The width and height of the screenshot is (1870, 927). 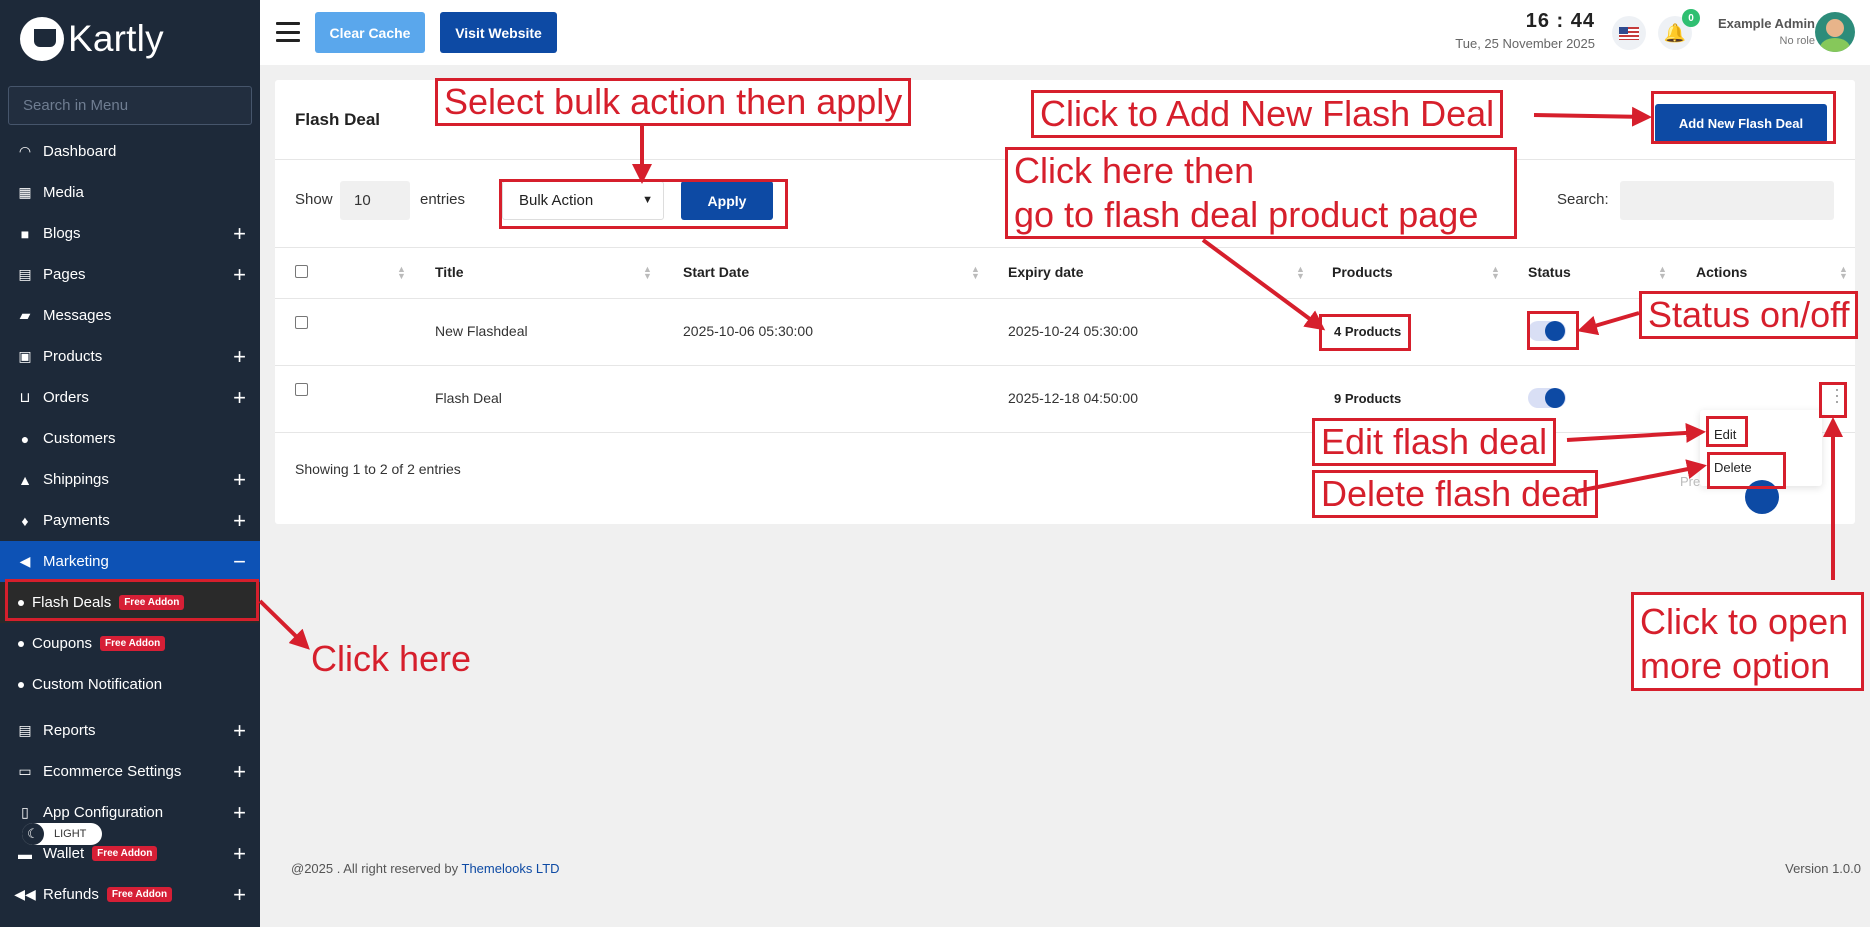 What do you see at coordinates (1455, 494) in the screenshot?
I see `annotation-delete-text: Delete flash deal` at bounding box center [1455, 494].